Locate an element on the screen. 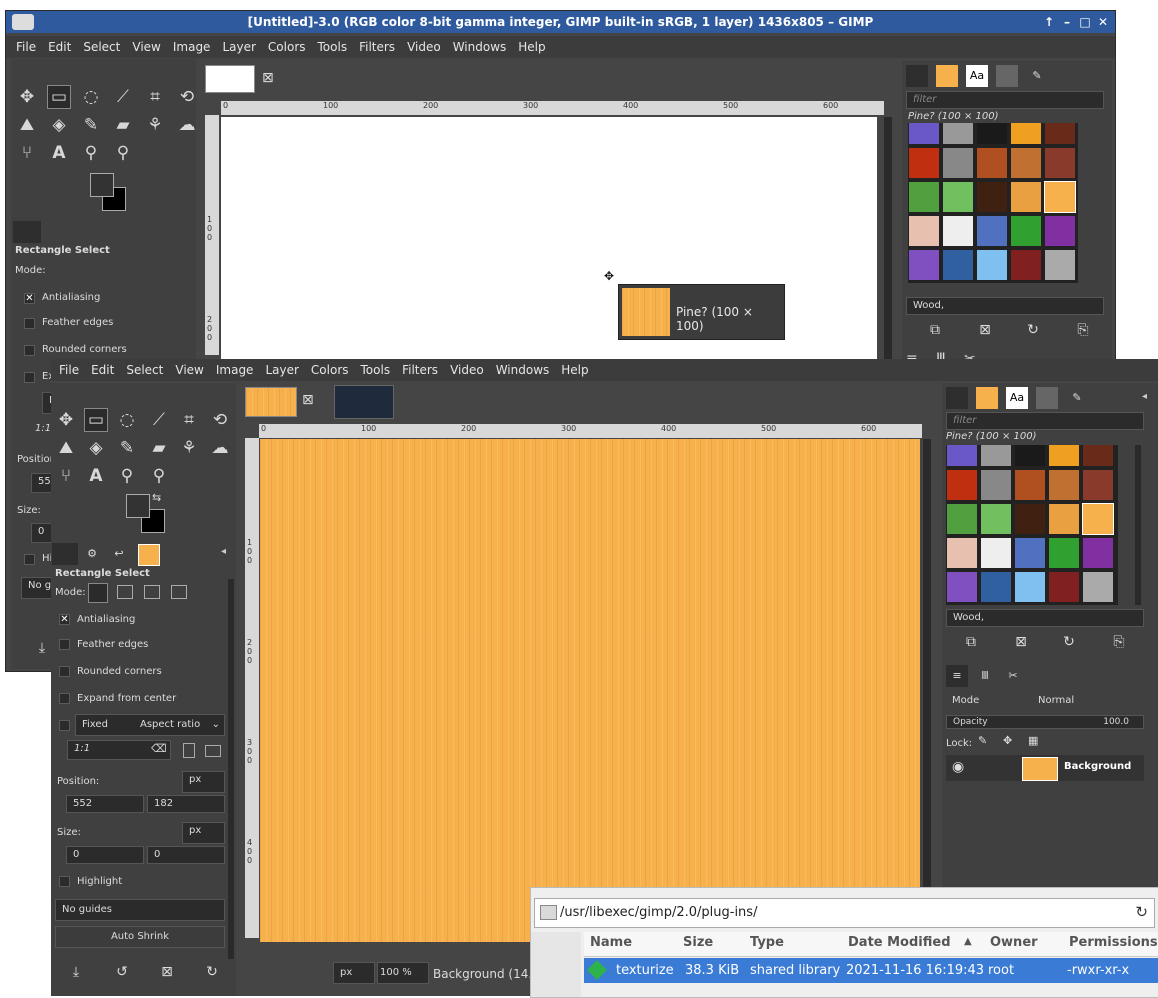  highlight-checkbox is located at coordinates (64, 881).